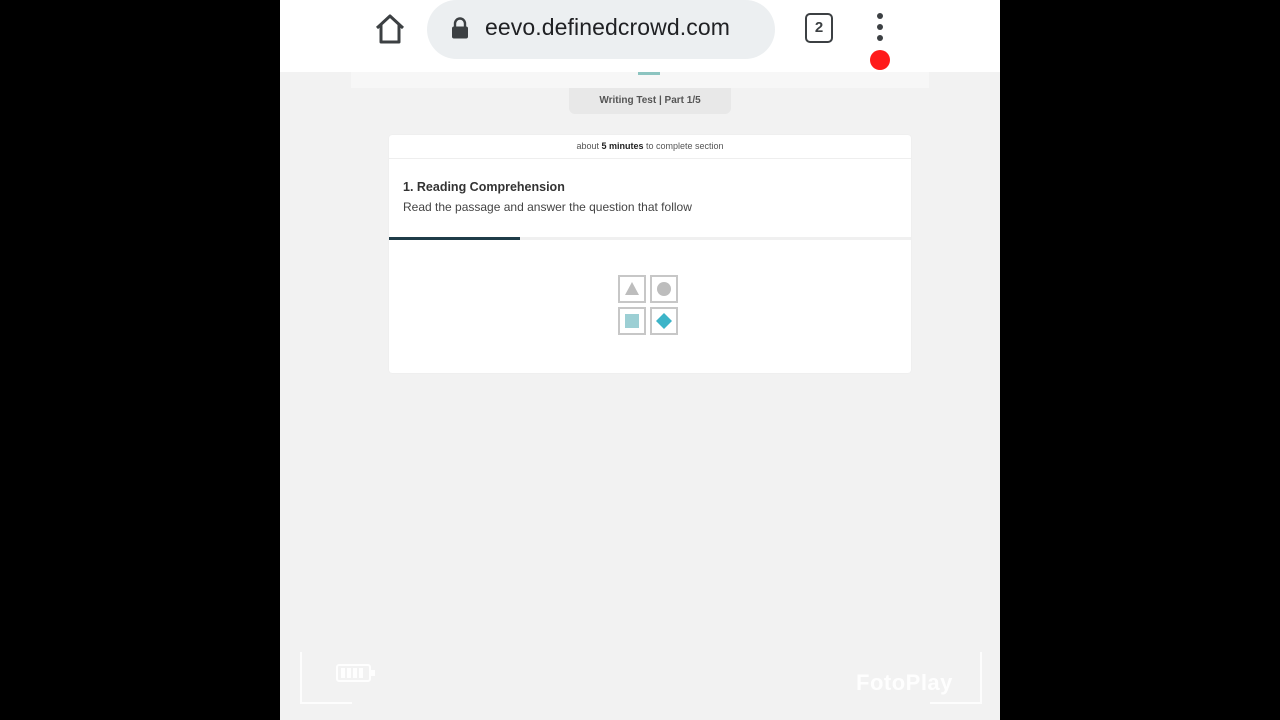  Describe the element at coordinates (454, 238) in the screenshot. I see `progress-fill` at that location.